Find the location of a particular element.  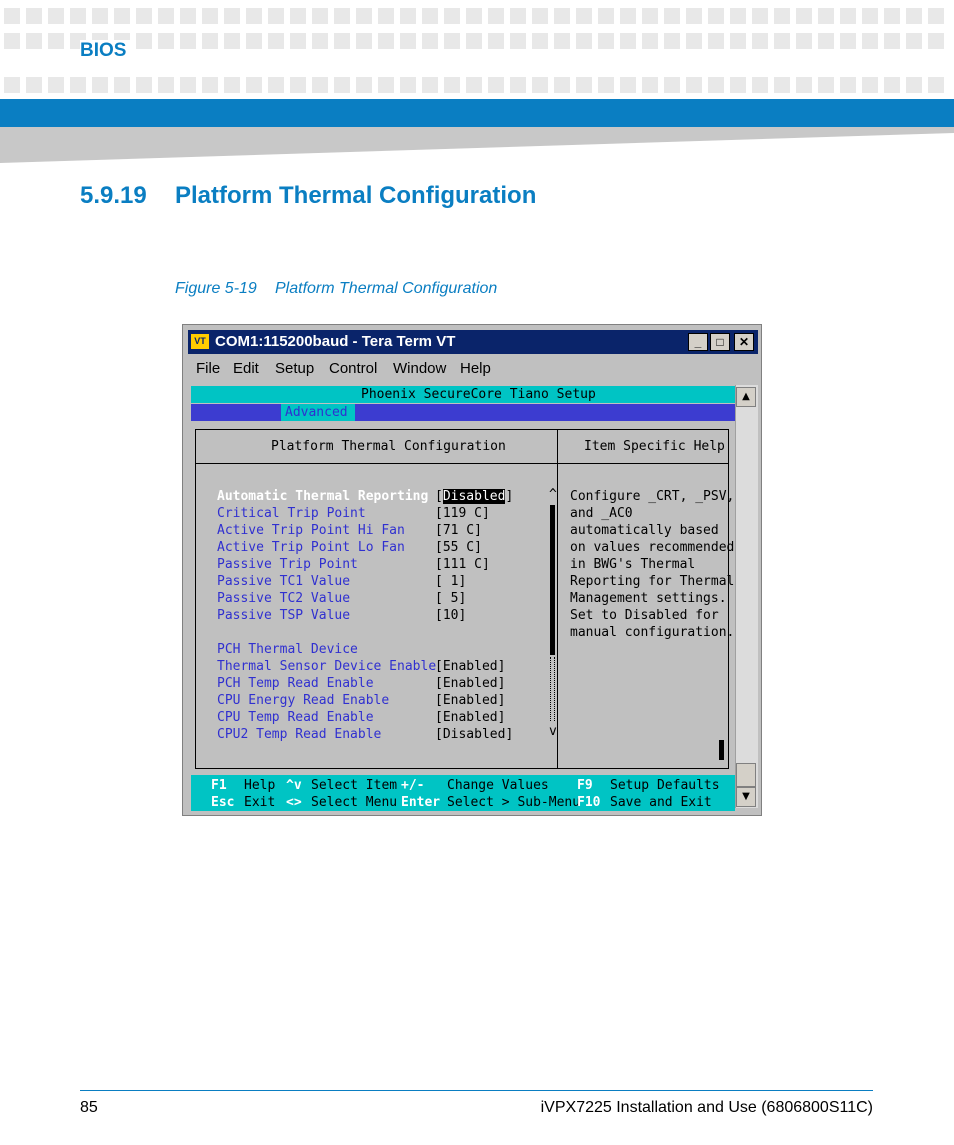

setting-value: [10] is located at coordinates (450, 615).